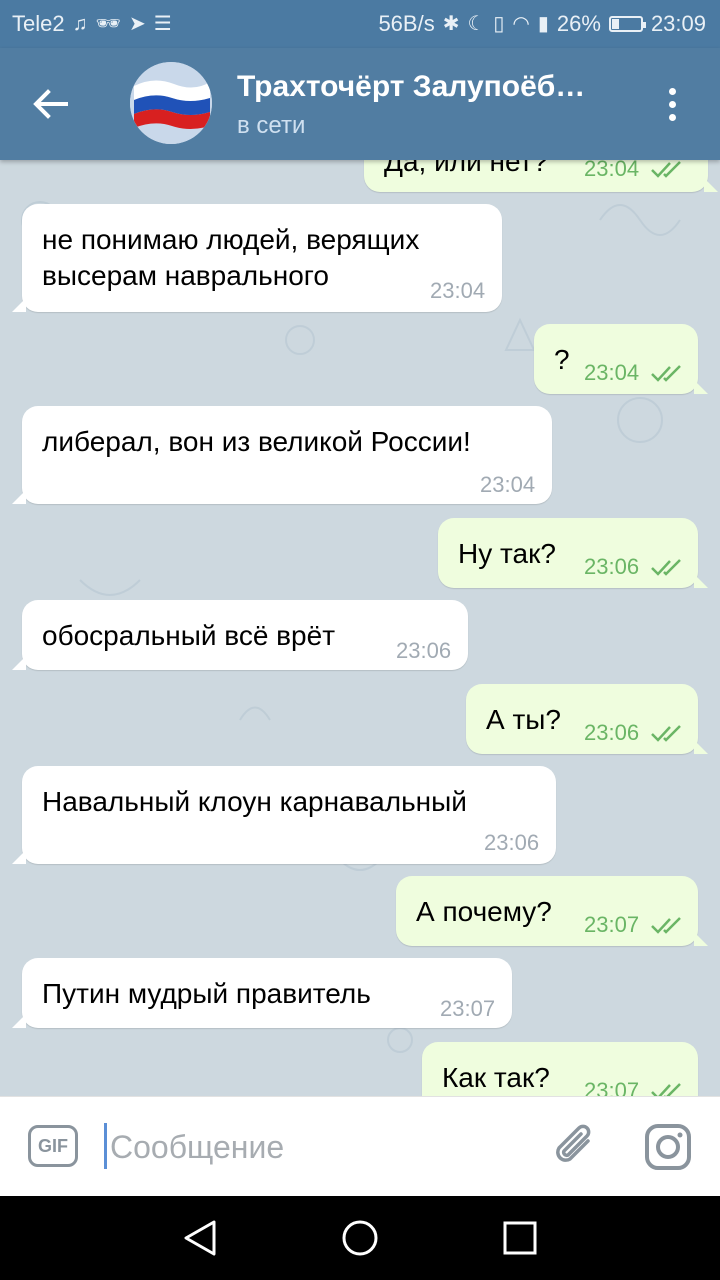 Image resolution: width=720 pixels, height=1280 pixels. Describe the element at coordinates (543, 24) in the screenshot. I see `signal-icon: ▮` at that location.